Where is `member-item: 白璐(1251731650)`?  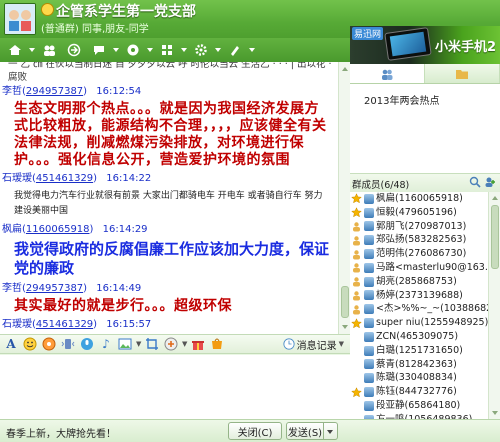 member-item: 白璐(1251731650) is located at coordinates (419, 351).